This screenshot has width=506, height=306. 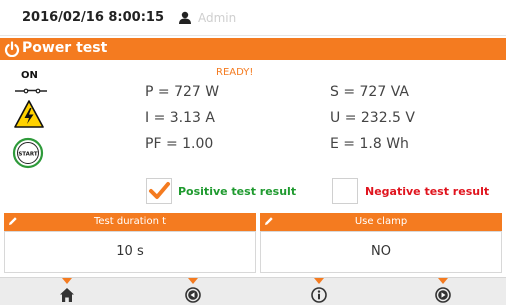 What do you see at coordinates (237, 191) in the screenshot?
I see `positive-result-label: Positive test result` at bounding box center [237, 191].